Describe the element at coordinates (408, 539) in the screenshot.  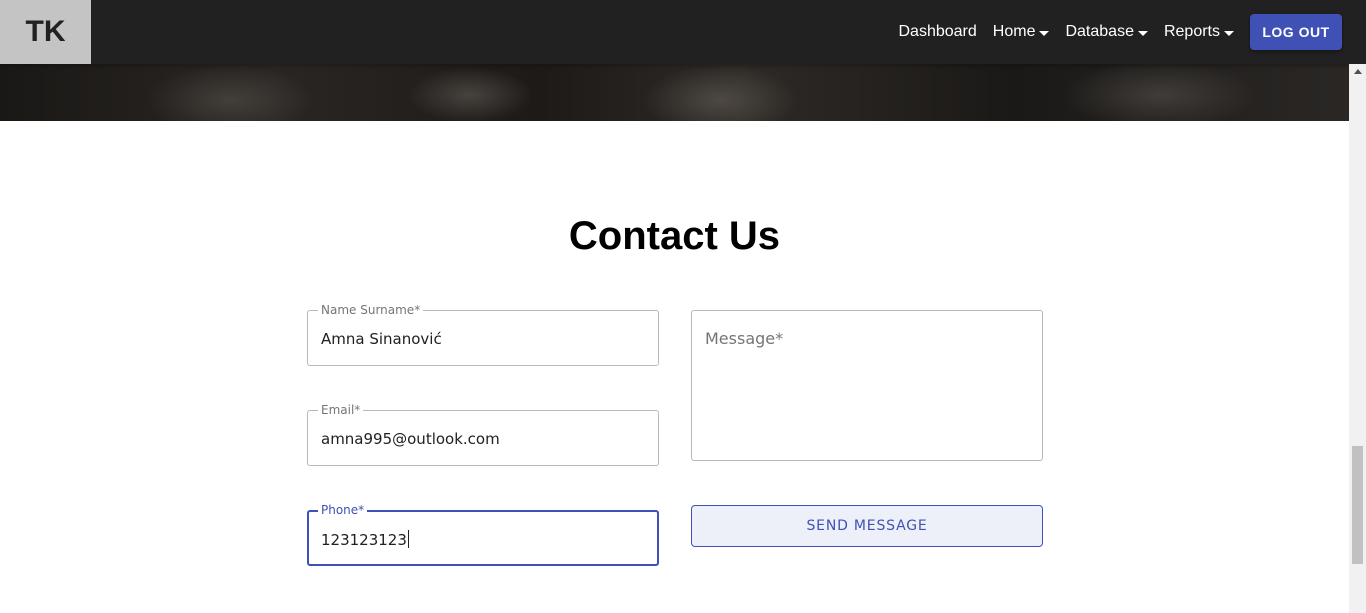
I see `text-cursor` at that location.